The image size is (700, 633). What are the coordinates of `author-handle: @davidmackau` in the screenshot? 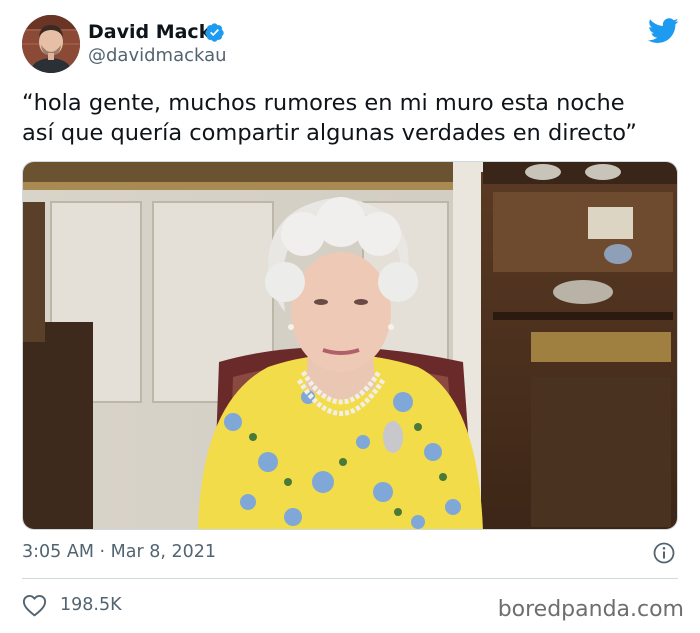 It's located at (157, 56).